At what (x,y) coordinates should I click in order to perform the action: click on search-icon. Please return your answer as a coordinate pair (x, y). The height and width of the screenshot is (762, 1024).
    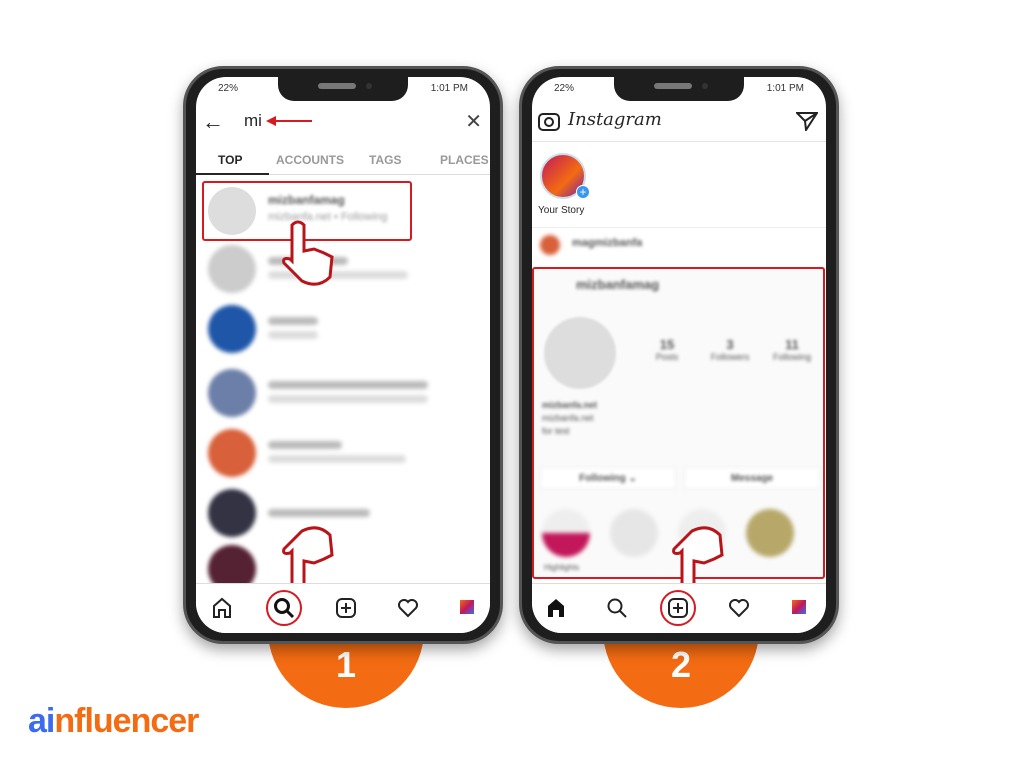
    Looking at the image, I should click on (617, 608).